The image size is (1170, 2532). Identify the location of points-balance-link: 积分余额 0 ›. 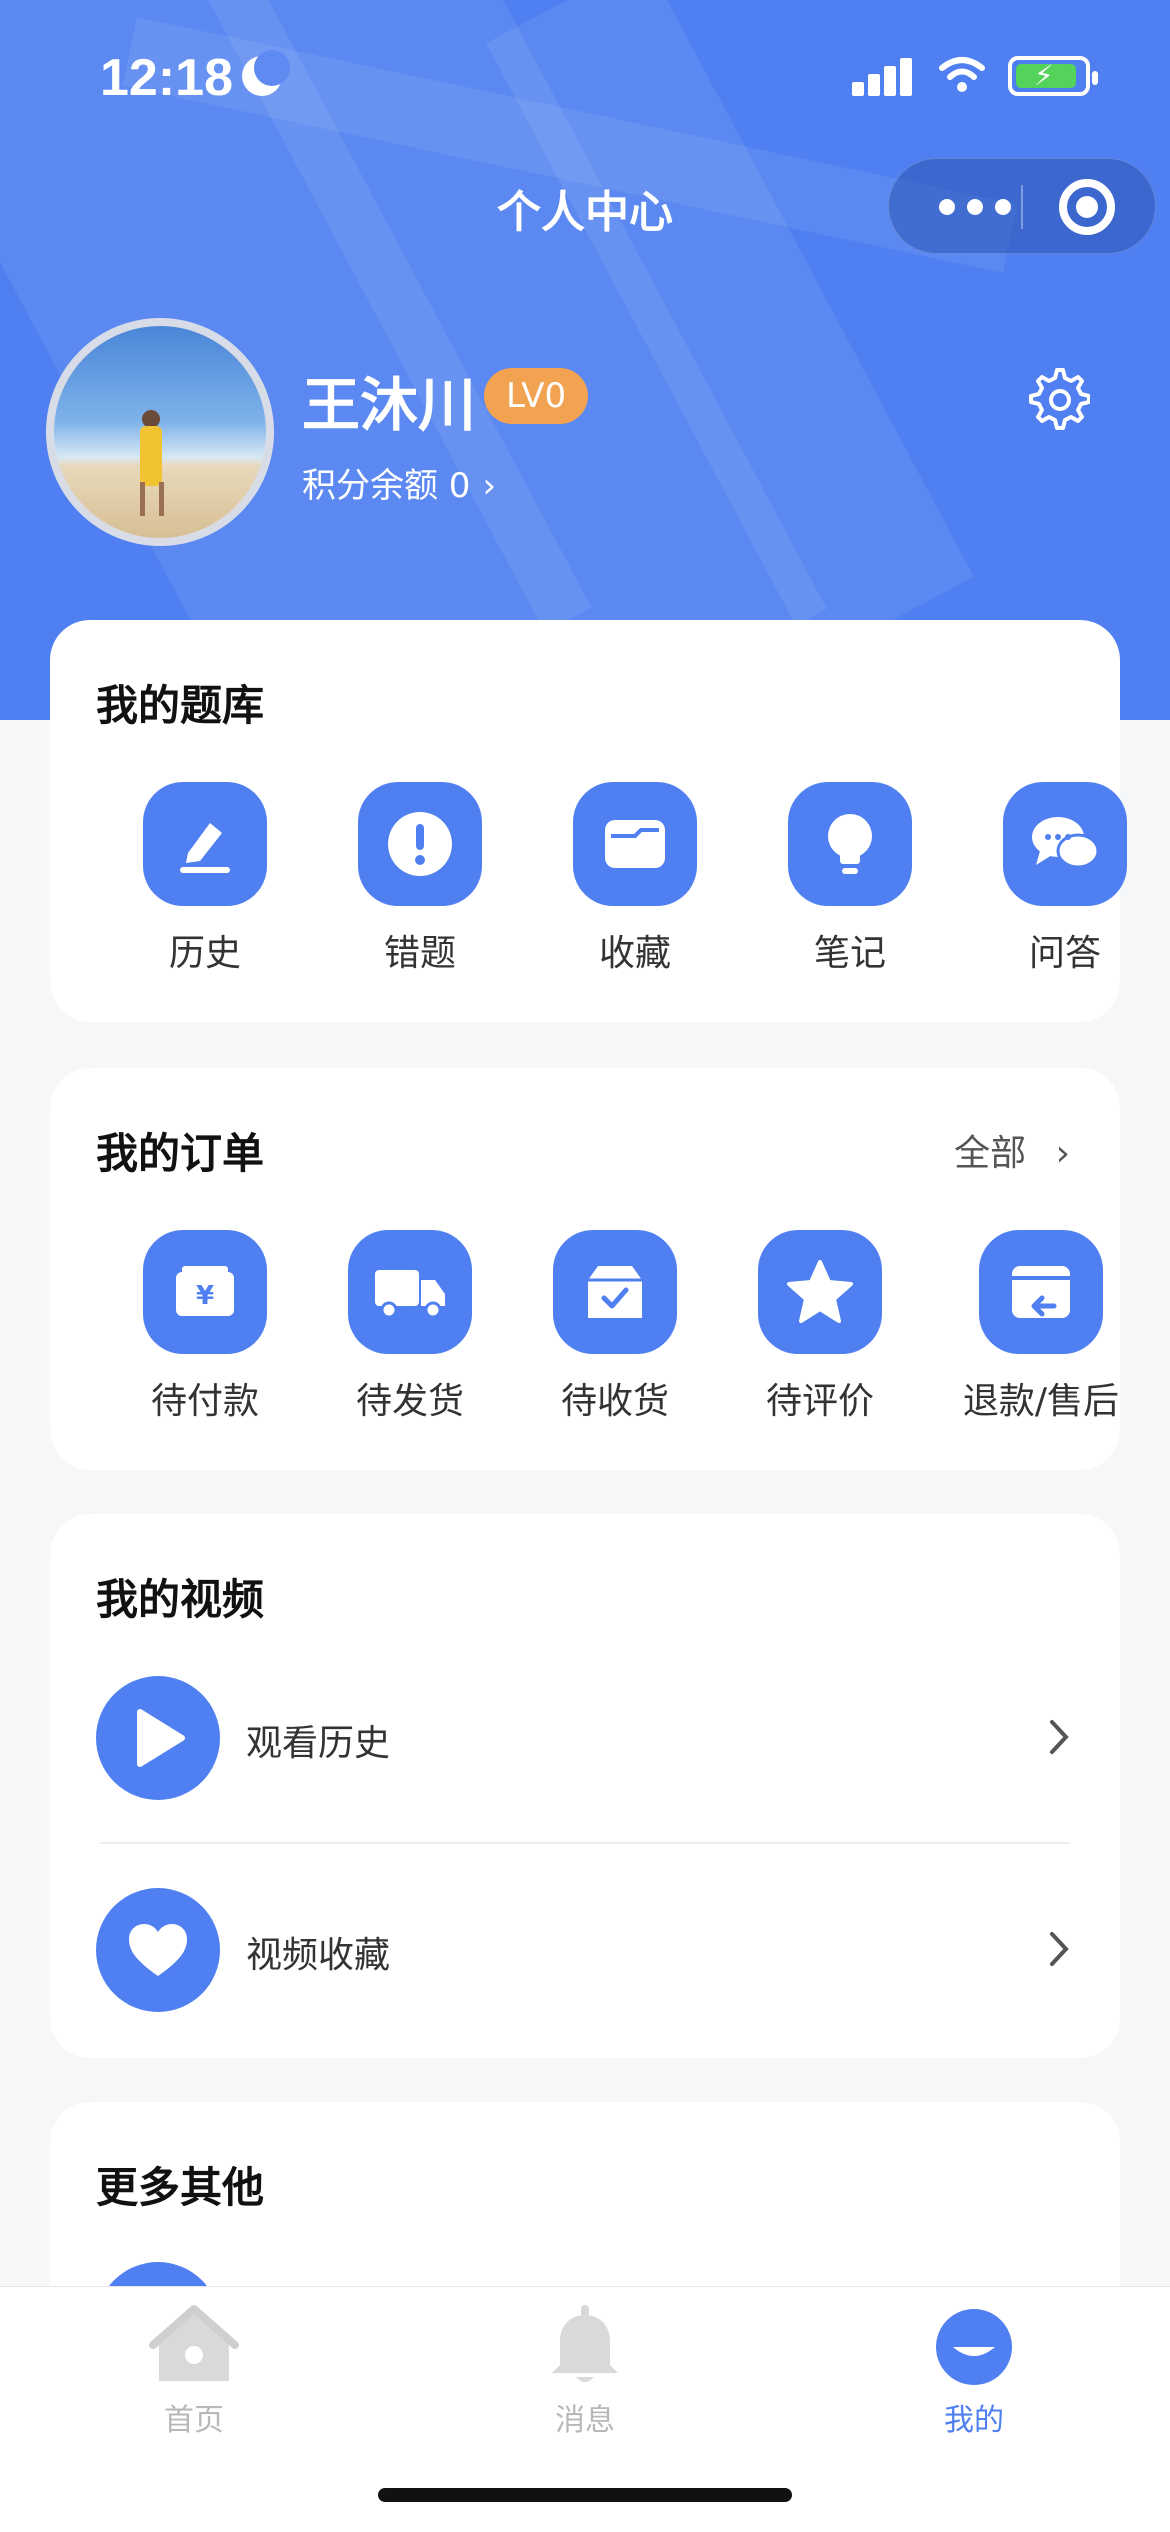
(399, 482).